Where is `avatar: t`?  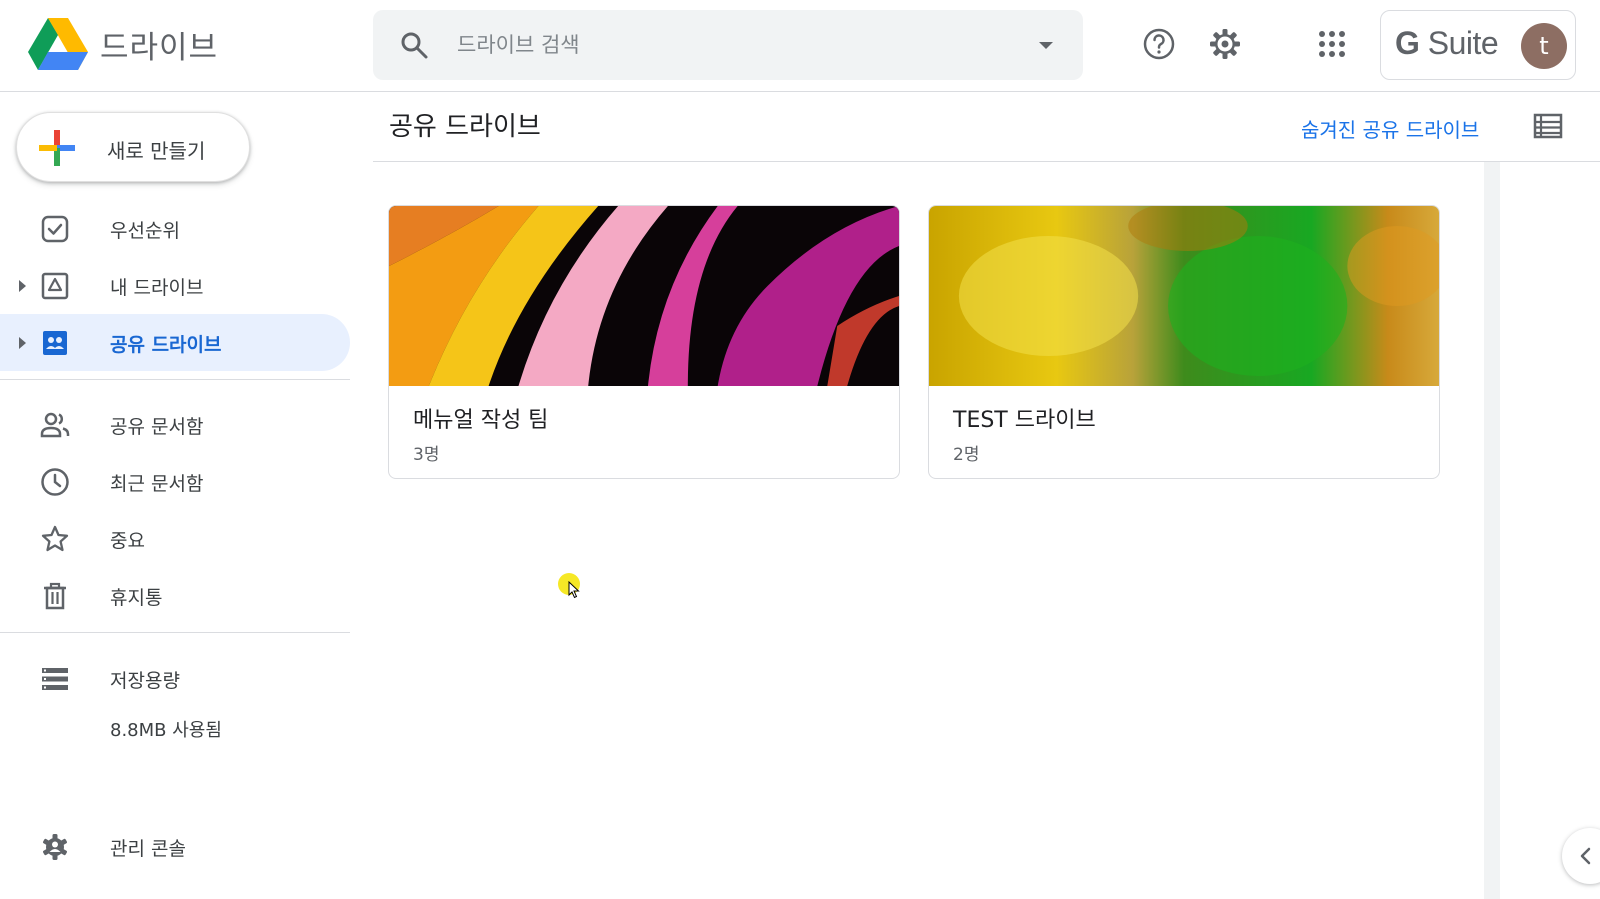
avatar: t is located at coordinates (1544, 46).